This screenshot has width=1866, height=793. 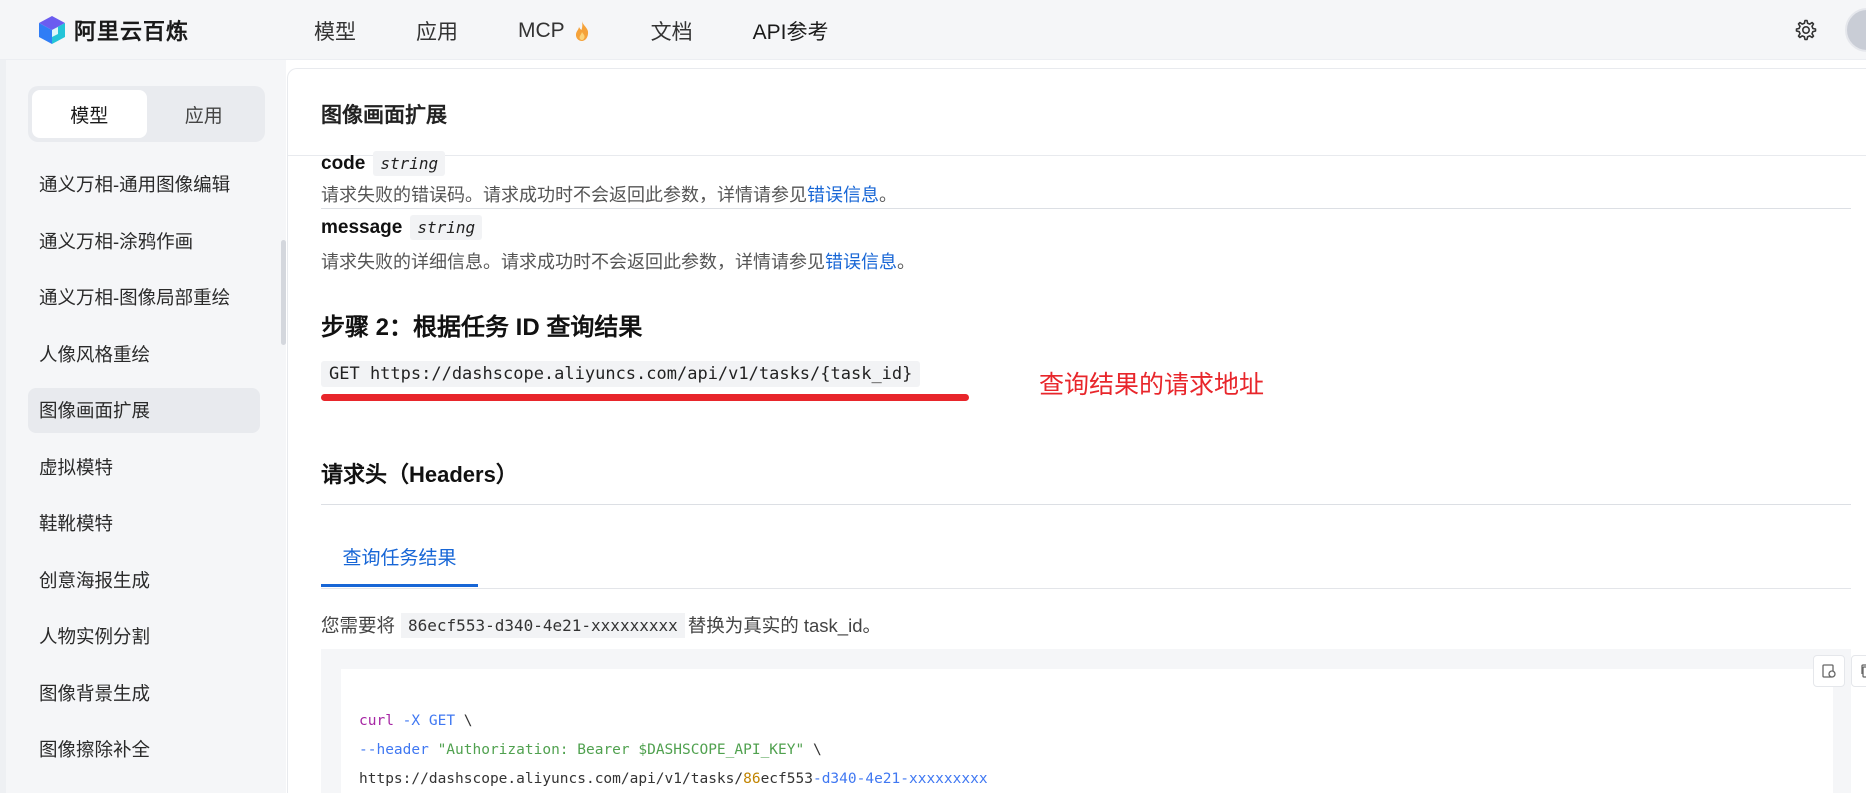 I want to click on annotation-underline, so click(x=645, y=397).